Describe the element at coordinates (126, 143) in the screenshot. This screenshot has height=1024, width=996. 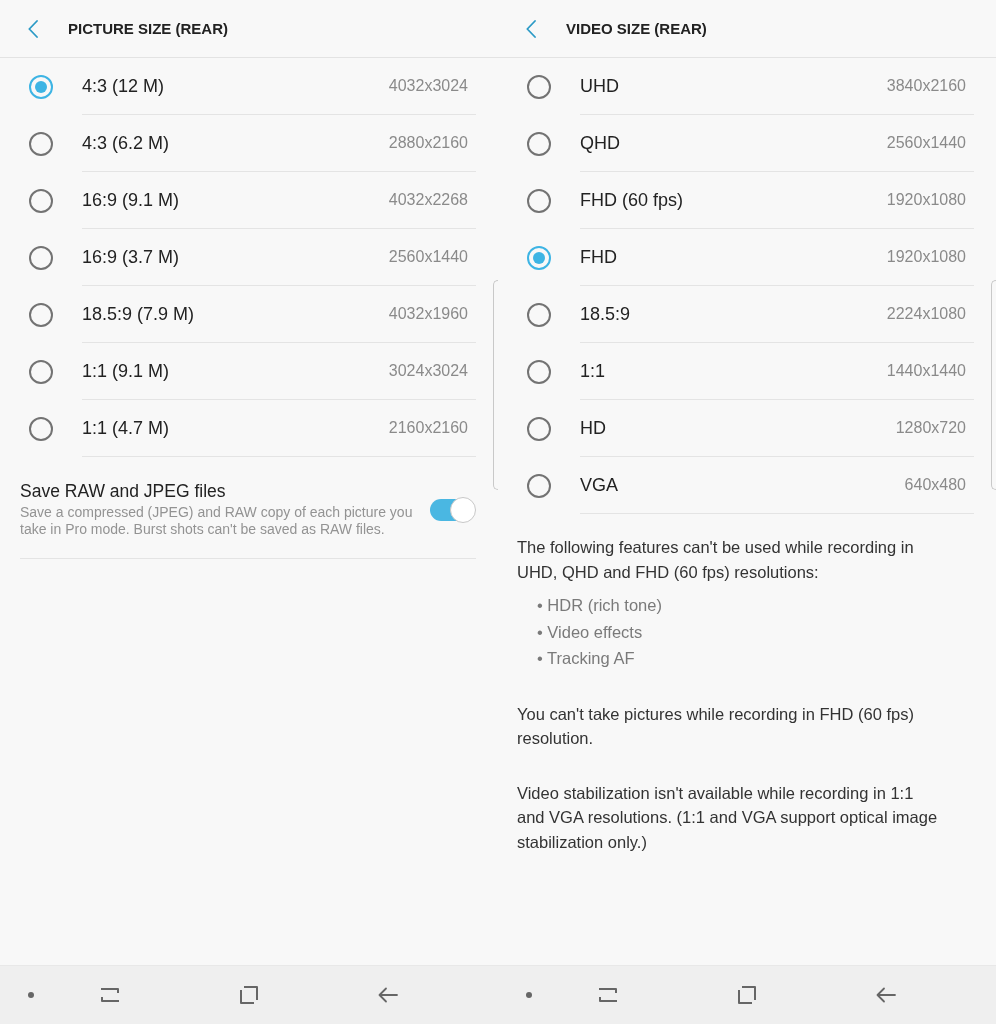
I see `option-label: 4:3 (6.2 M)` at that location.